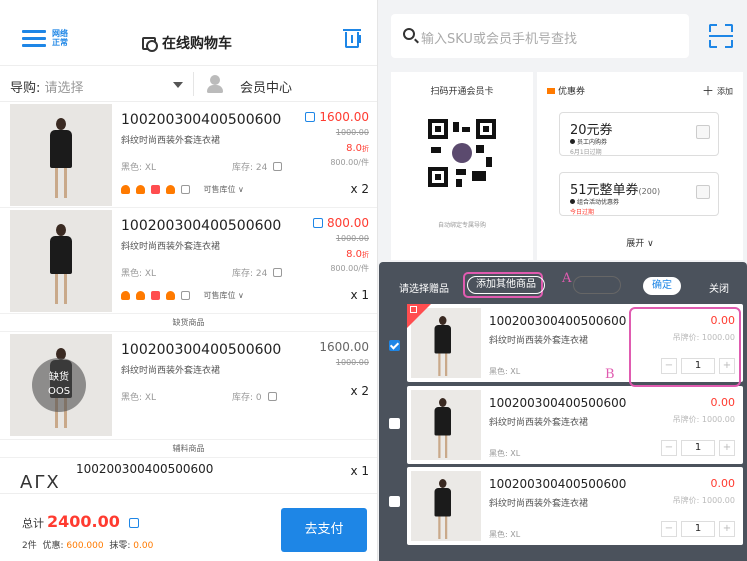  Describe the element at coordinates (719, 287) in the screenshot. I see `close-button: 关闭` at that location.